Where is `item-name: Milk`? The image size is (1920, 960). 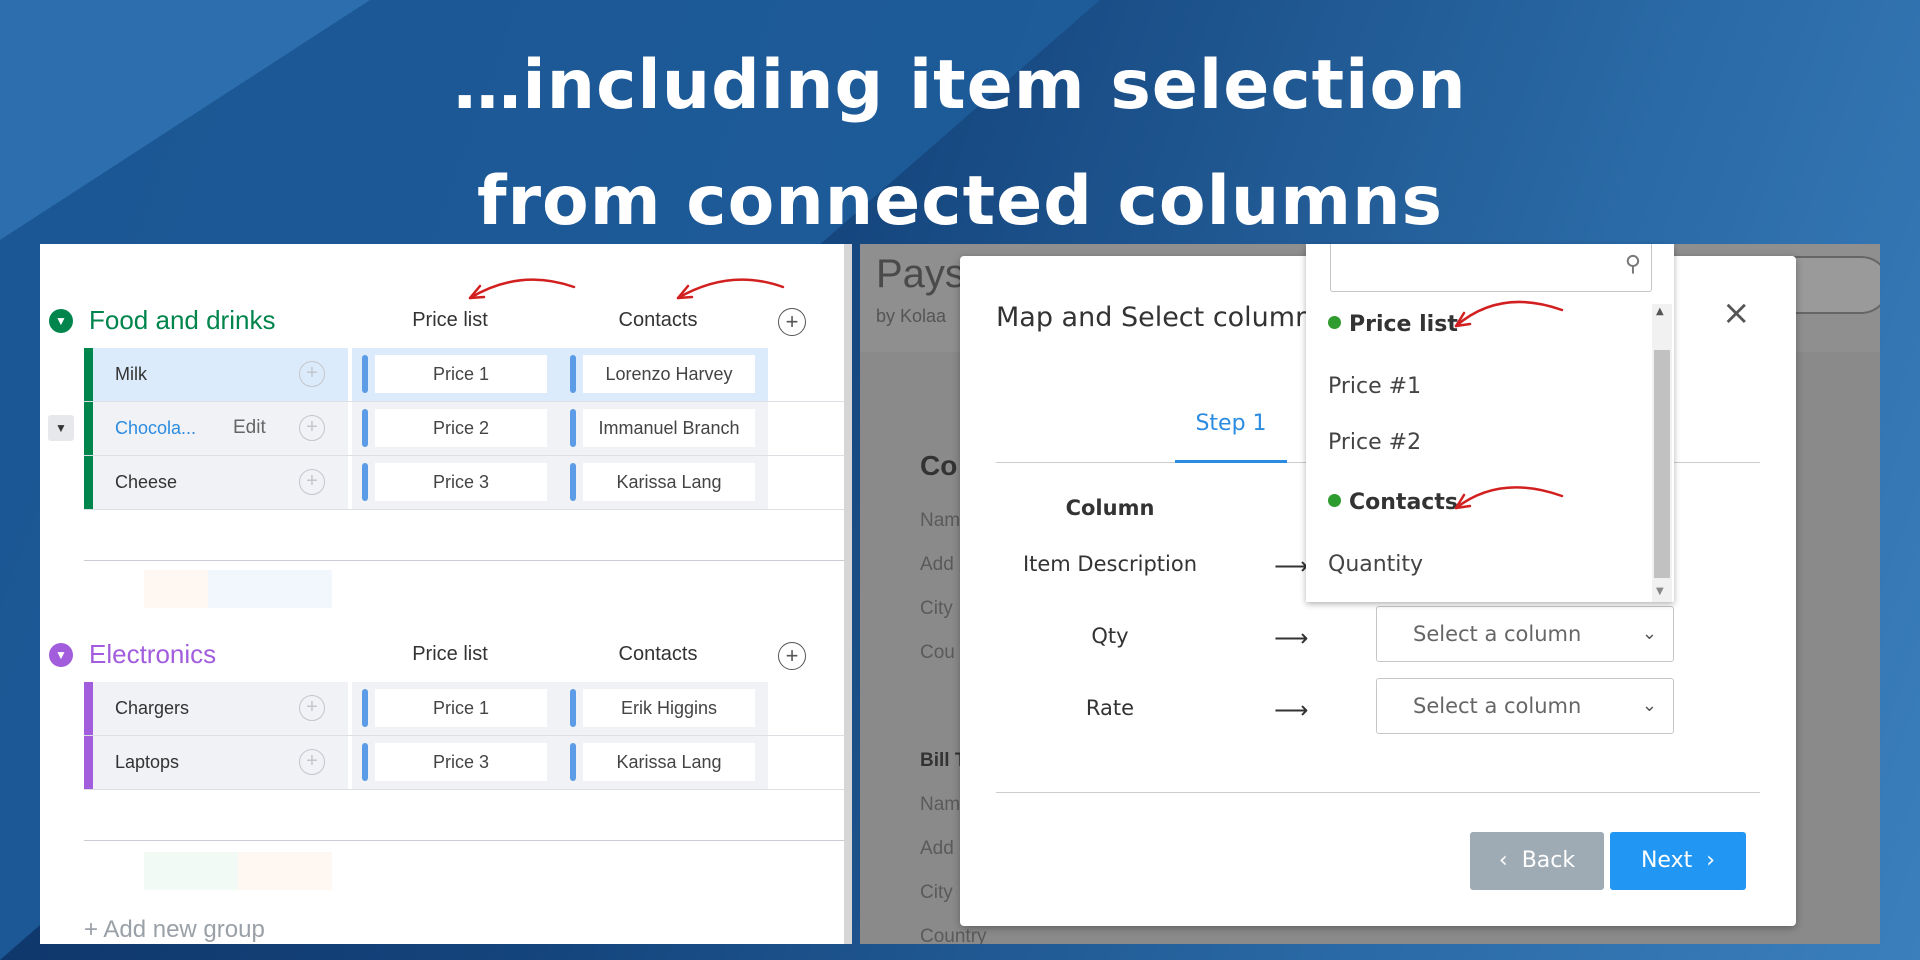
item-name: Milk is located at coordinates (131, 374).